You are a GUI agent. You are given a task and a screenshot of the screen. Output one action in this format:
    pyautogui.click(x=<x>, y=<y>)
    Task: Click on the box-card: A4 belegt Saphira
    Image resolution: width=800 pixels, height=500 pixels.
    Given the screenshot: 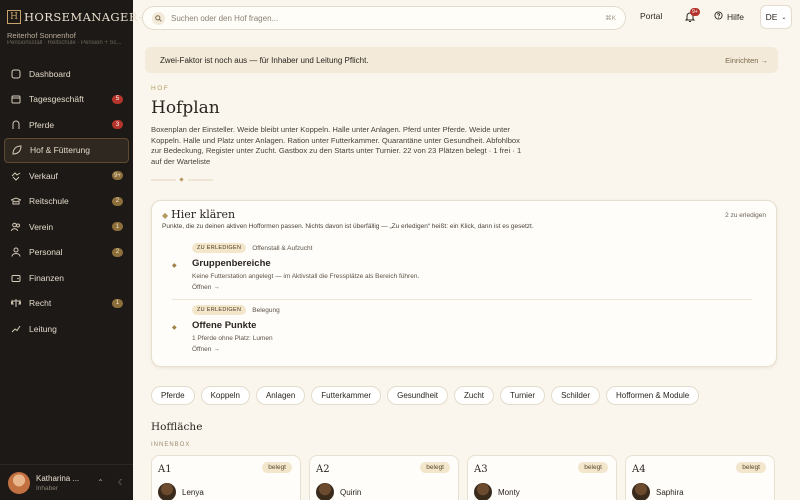 What is the action you would take?
    pyautogui.click(x=700, y=477)
    